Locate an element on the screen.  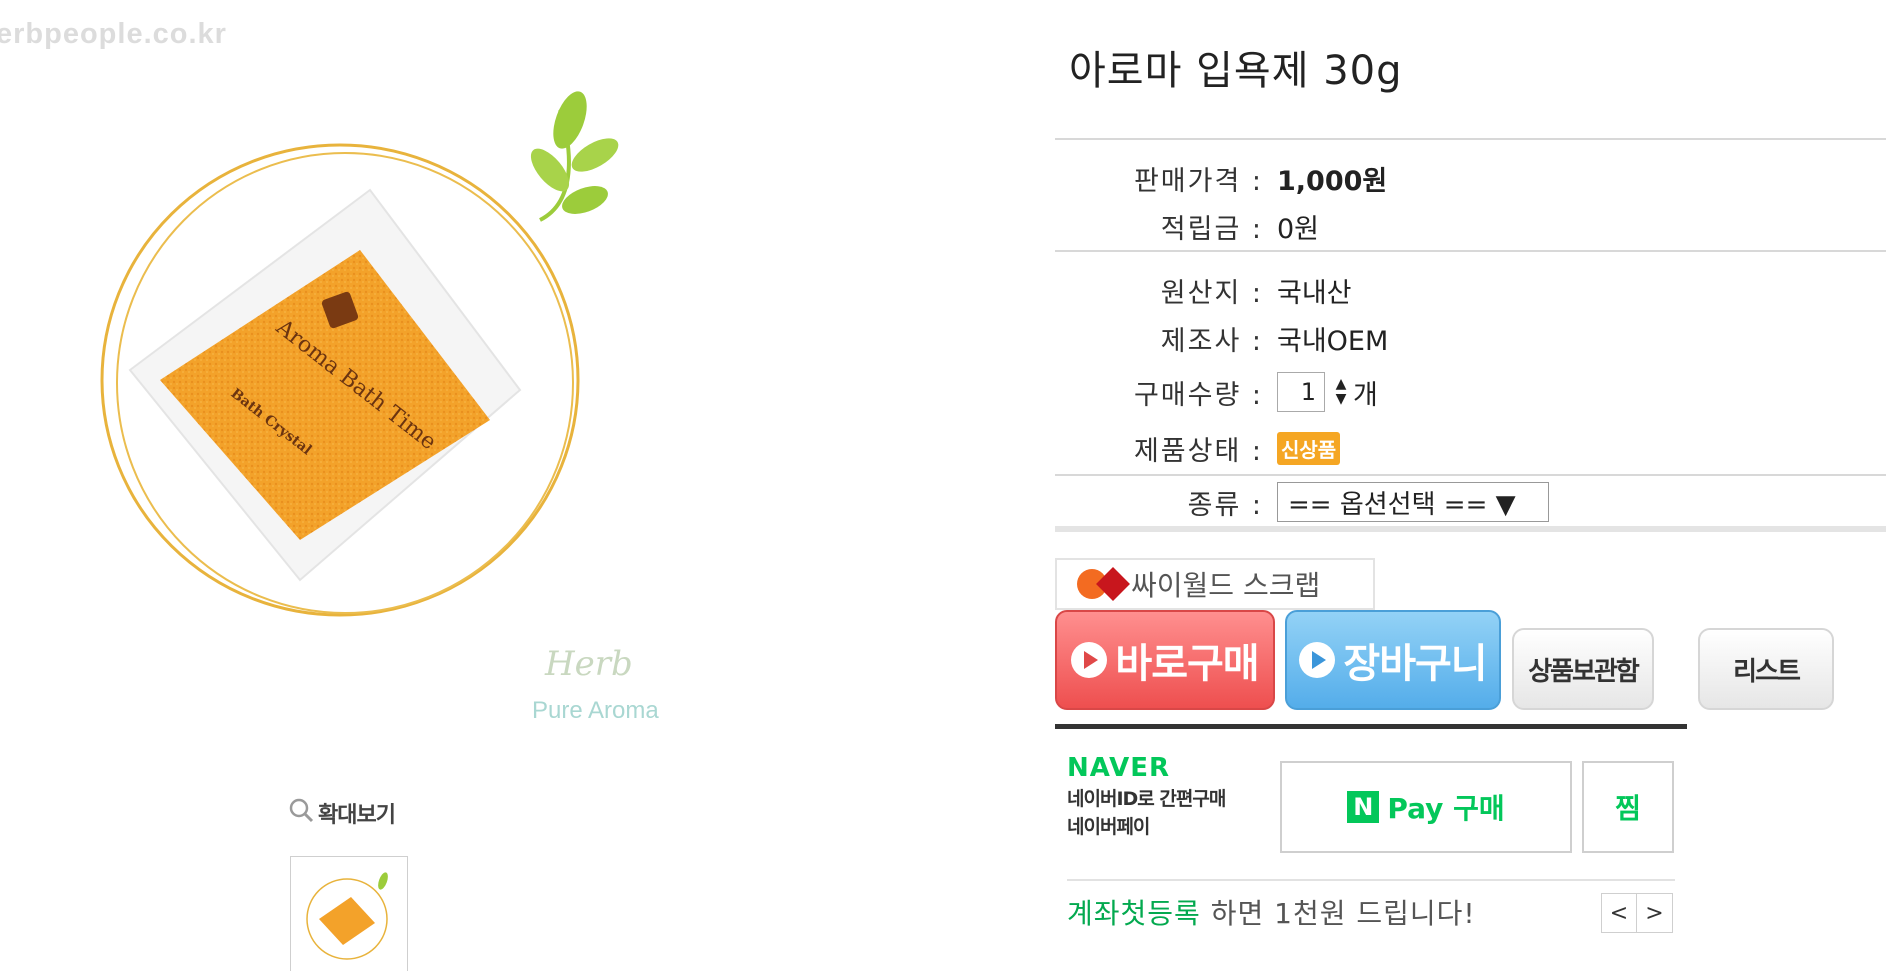
promo-navigation: < > is located at coordinates (1637, 913).